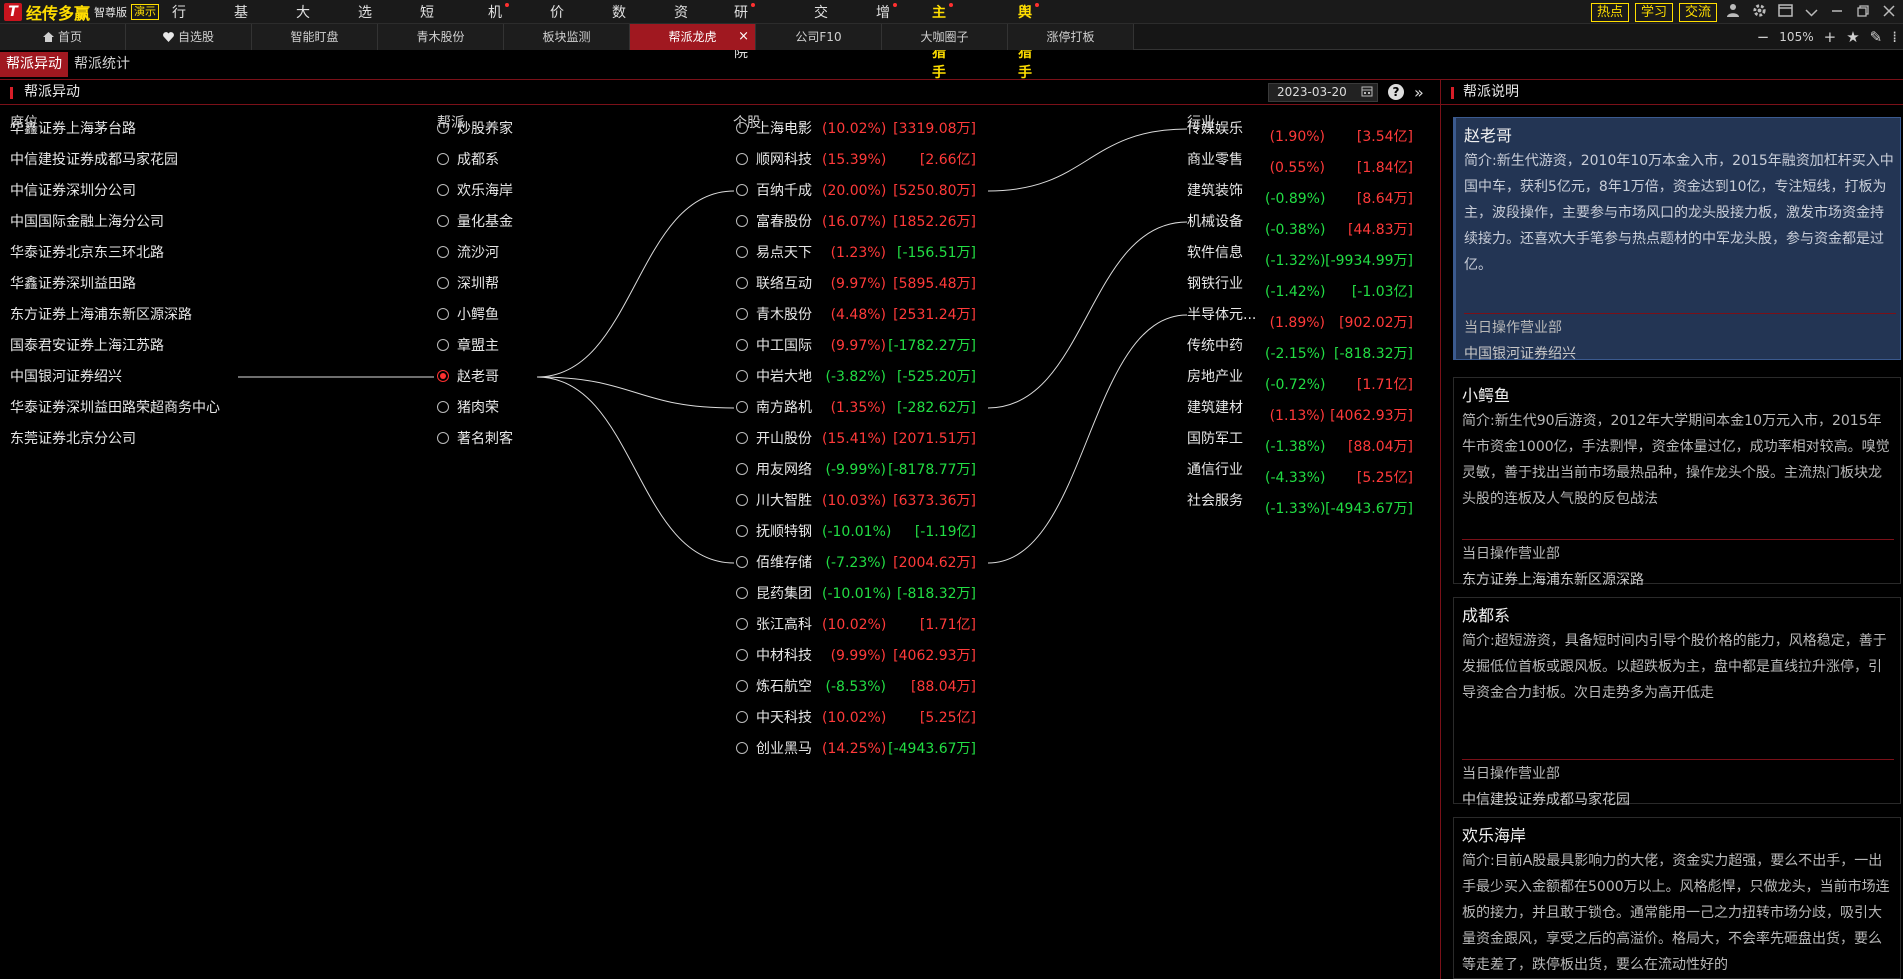 The height and width of the screenshot is (979, 1903). What do you see at coordinates (73, 129) in the screenshot?
I see `seat-row: 华鑫证券上海茅台路` at bounding box center [73, 129].